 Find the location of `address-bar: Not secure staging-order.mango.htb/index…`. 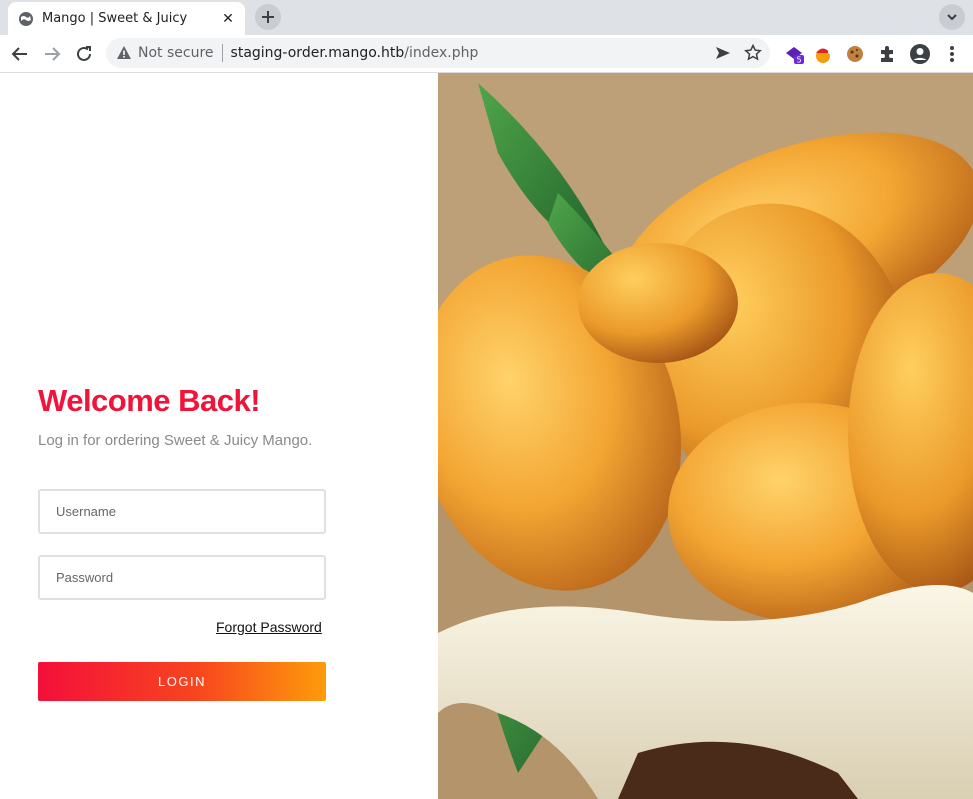

address-bar: Not secure staging-order.mango.htb/index… is located at coordinates (438, 53).